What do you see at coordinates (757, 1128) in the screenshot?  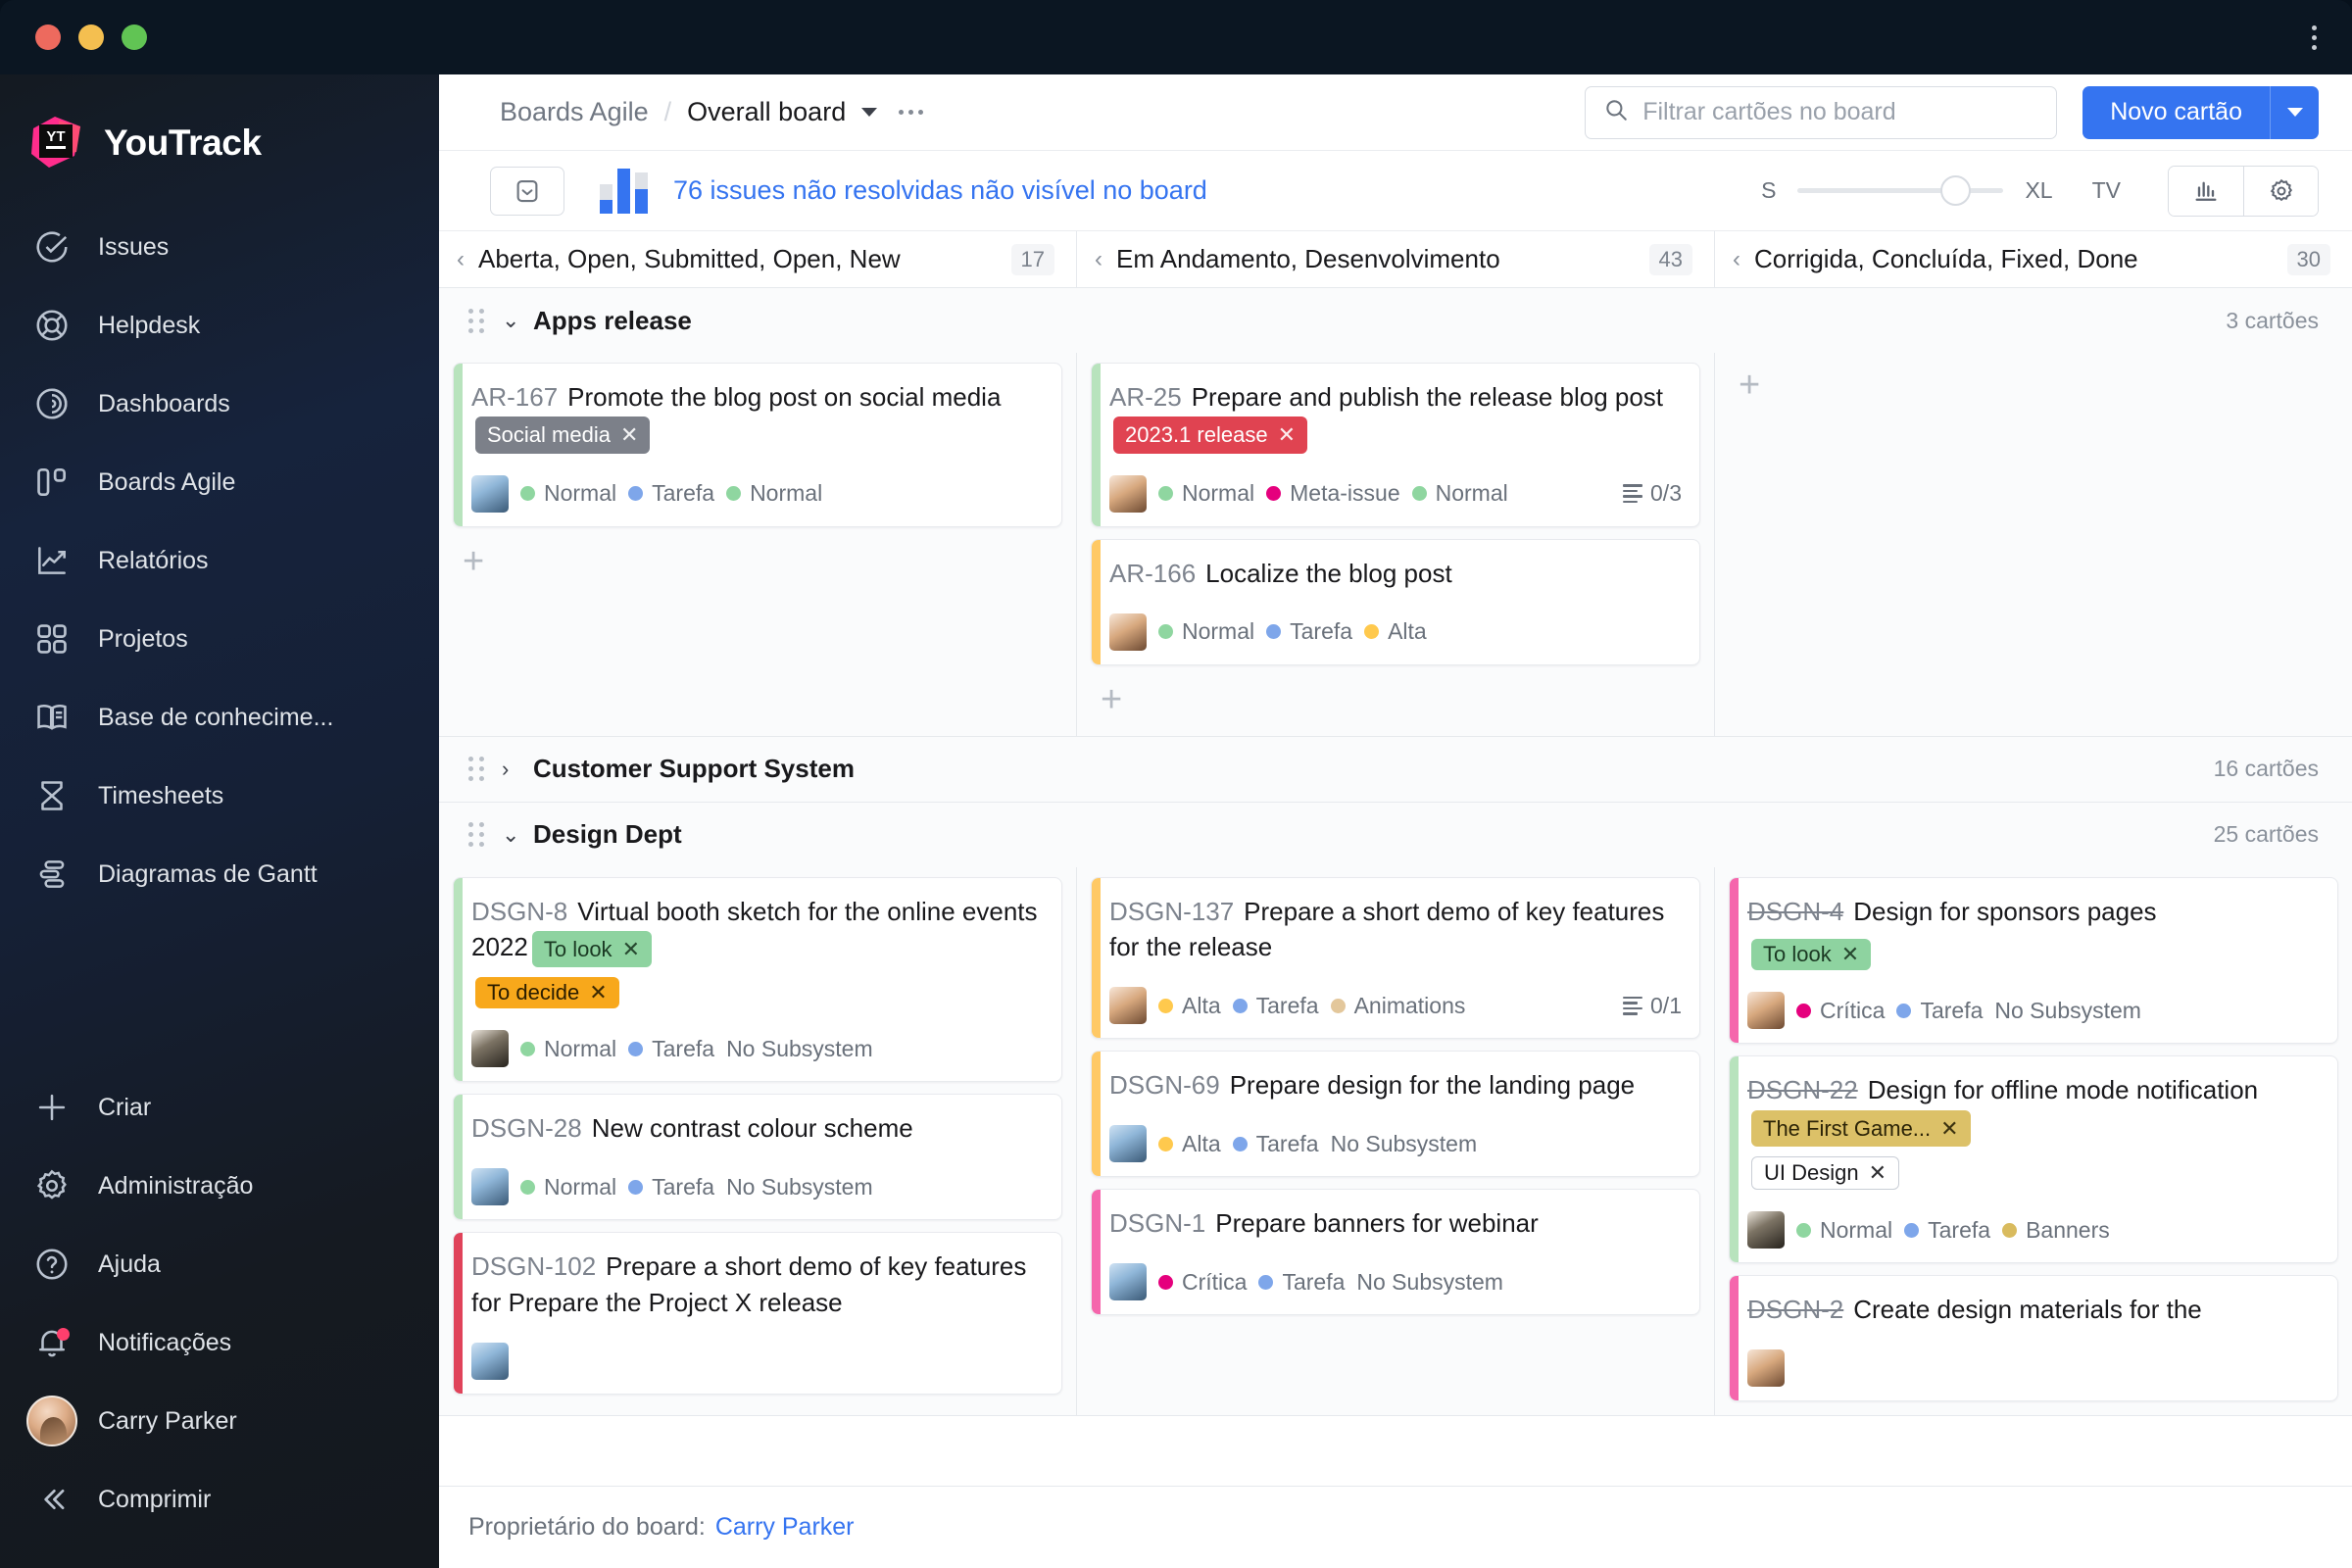 I see `card-title-line: DSGN-28 New contrast colour scheme` at bounding box center [757, 1128].